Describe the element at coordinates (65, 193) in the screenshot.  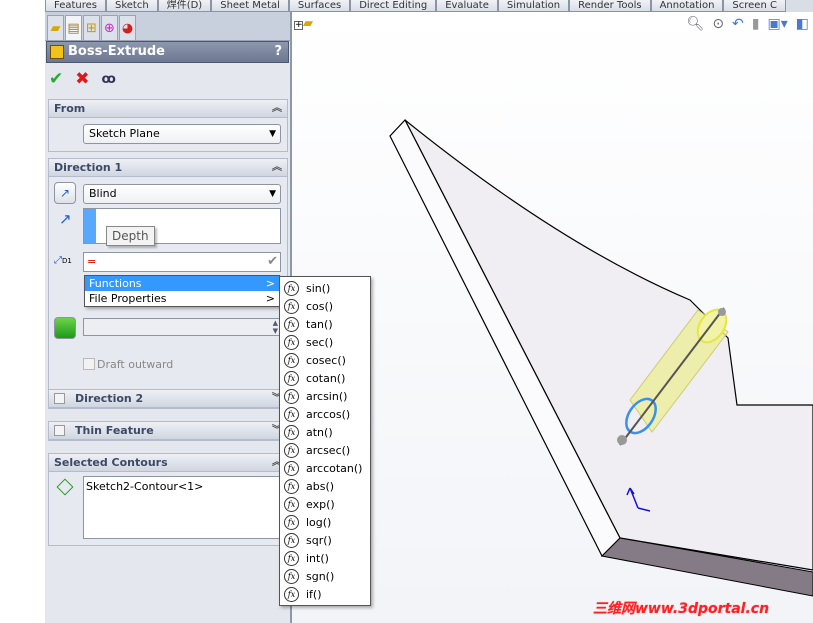
I see `reverse-direction-icon: ↗` at that location.